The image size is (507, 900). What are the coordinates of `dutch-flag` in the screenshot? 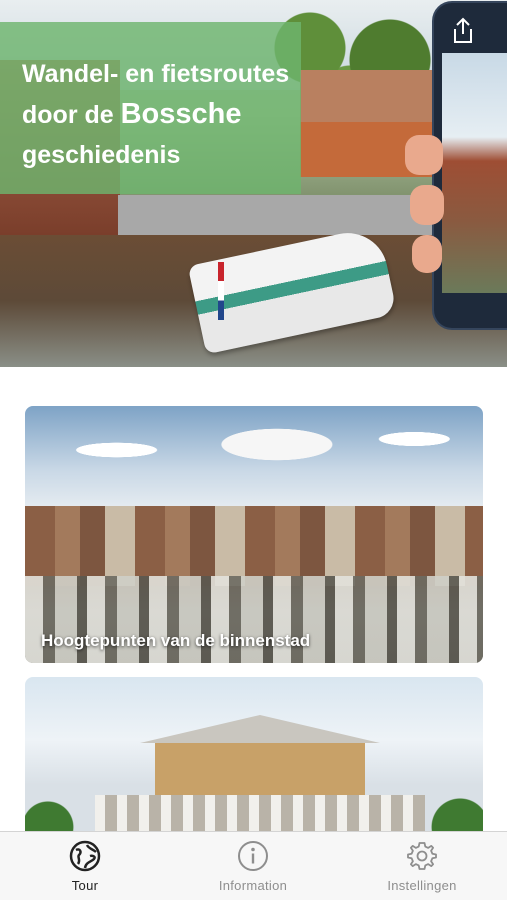 It's located at (221, 291).